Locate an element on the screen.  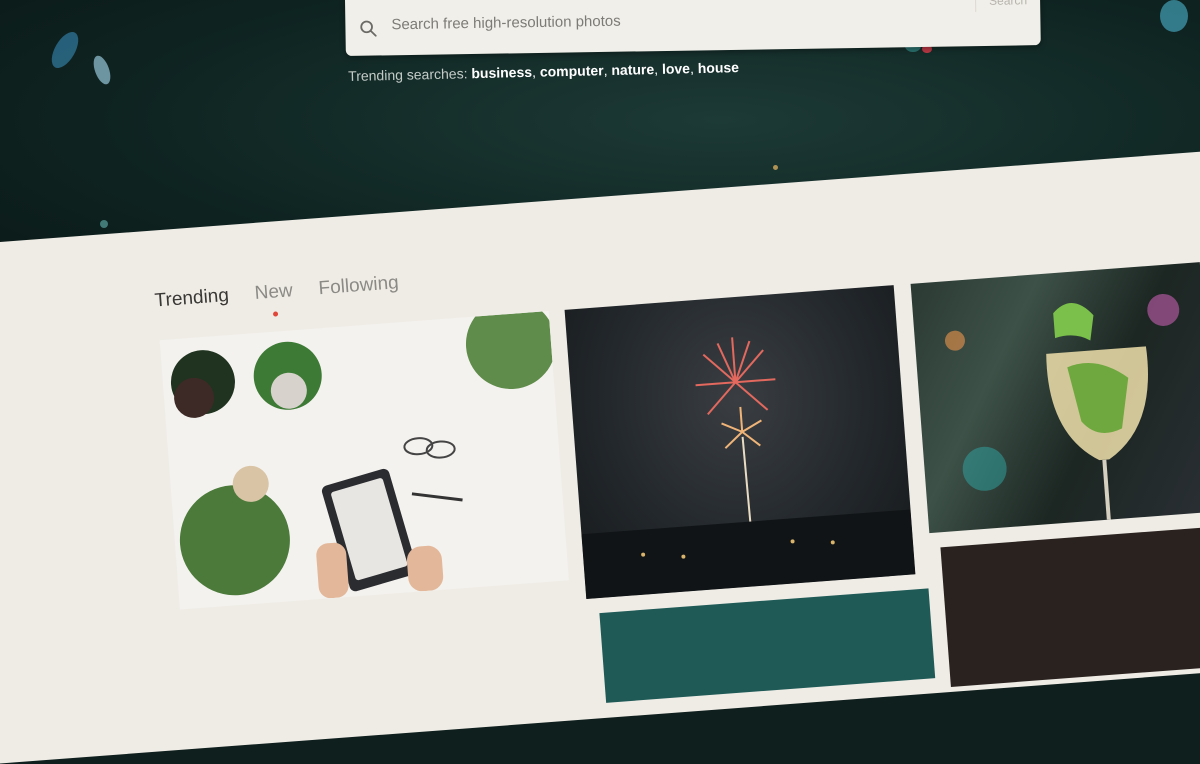
tab-new-label: New is located at coordinates (273, 292).